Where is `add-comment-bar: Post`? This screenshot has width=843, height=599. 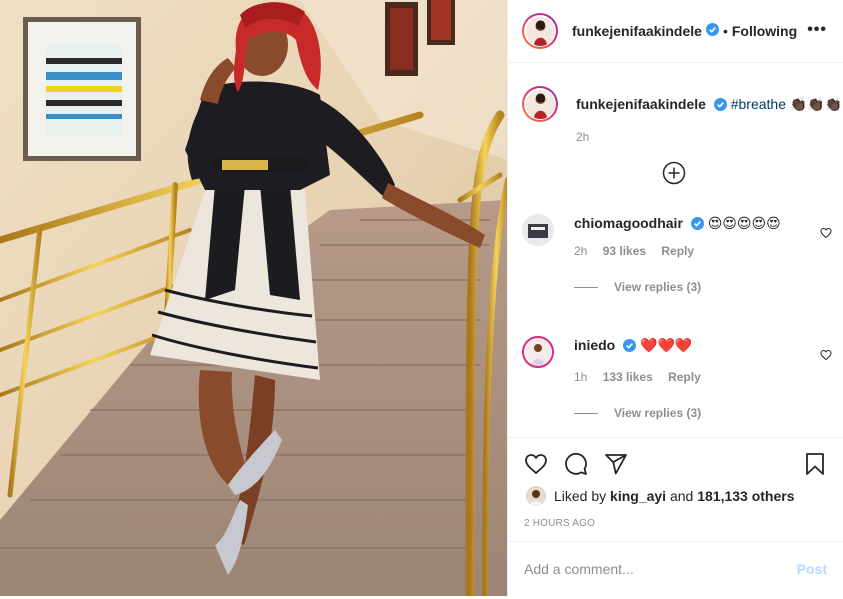
add-comment-bar: Post is located at coordinates (675, 568).